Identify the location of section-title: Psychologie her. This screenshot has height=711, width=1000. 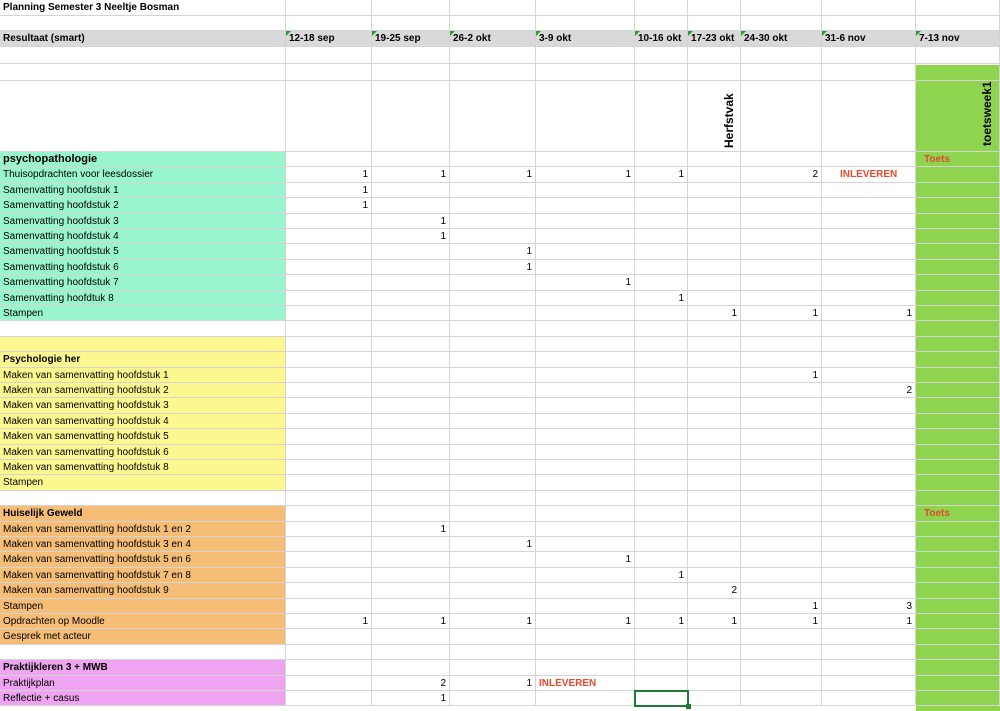
(143, 360).